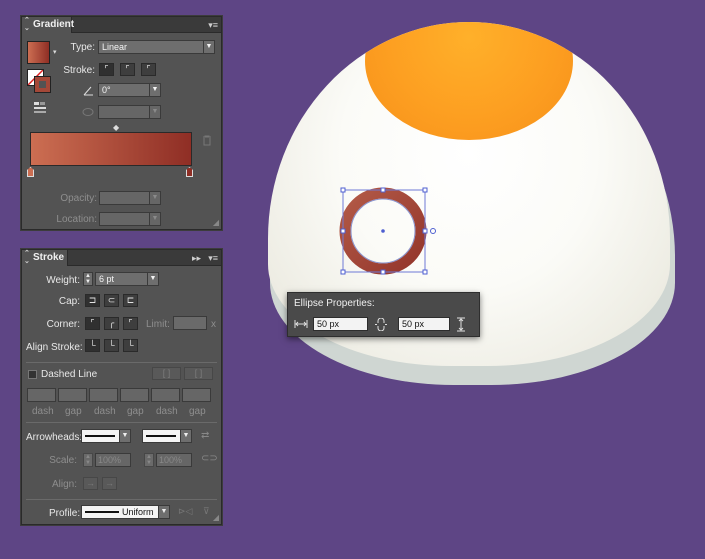 This screenshot has height=559, width=705. I want to click on location-dropdown: ▼, so click(130, 219).